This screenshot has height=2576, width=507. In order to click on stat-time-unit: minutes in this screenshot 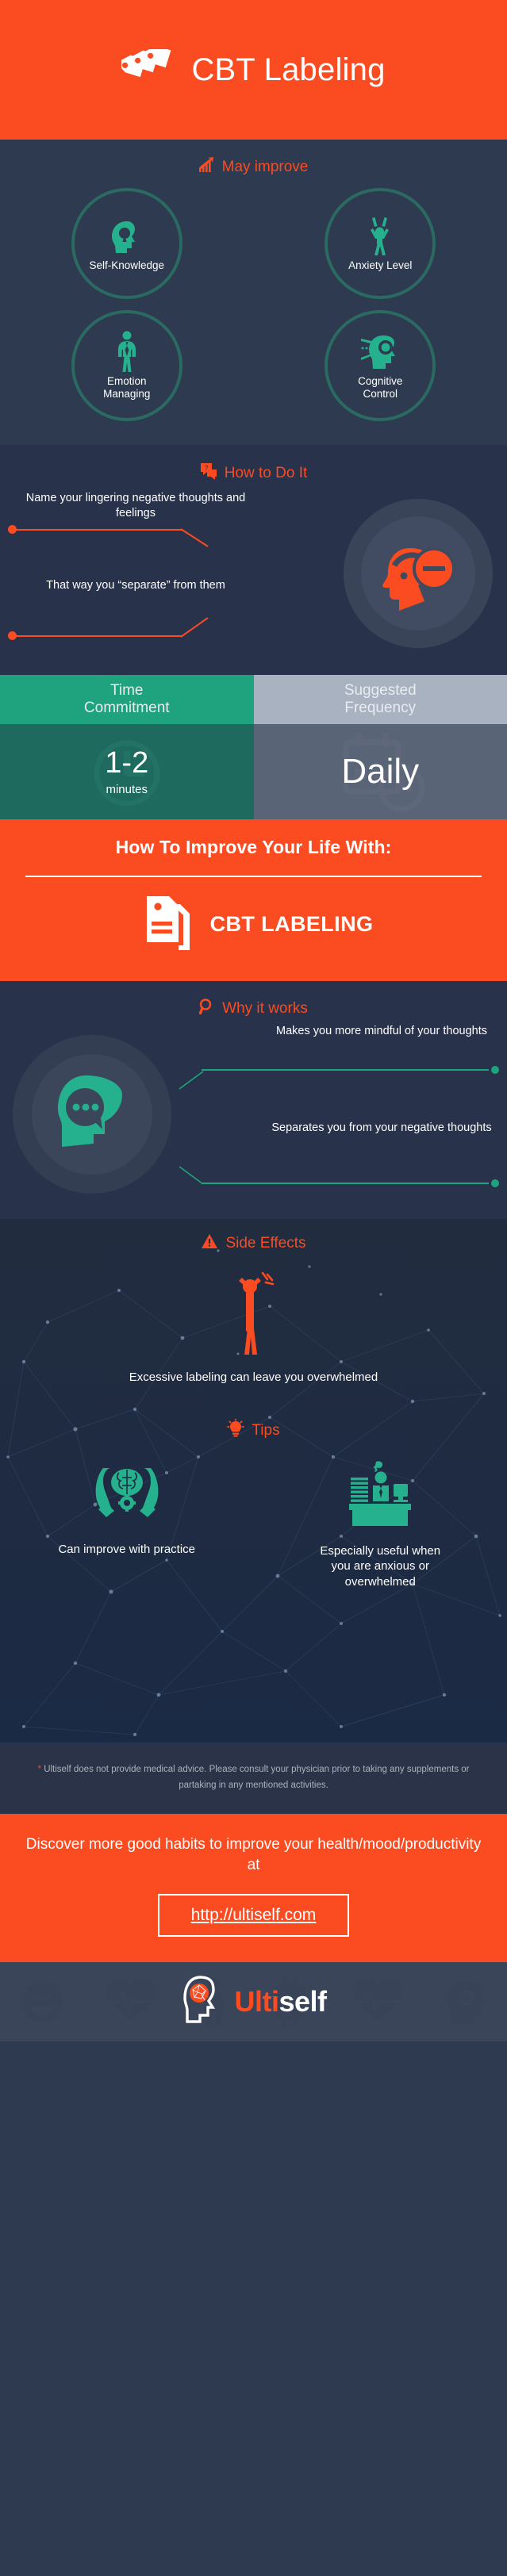, I will do `click(127, 789)`.